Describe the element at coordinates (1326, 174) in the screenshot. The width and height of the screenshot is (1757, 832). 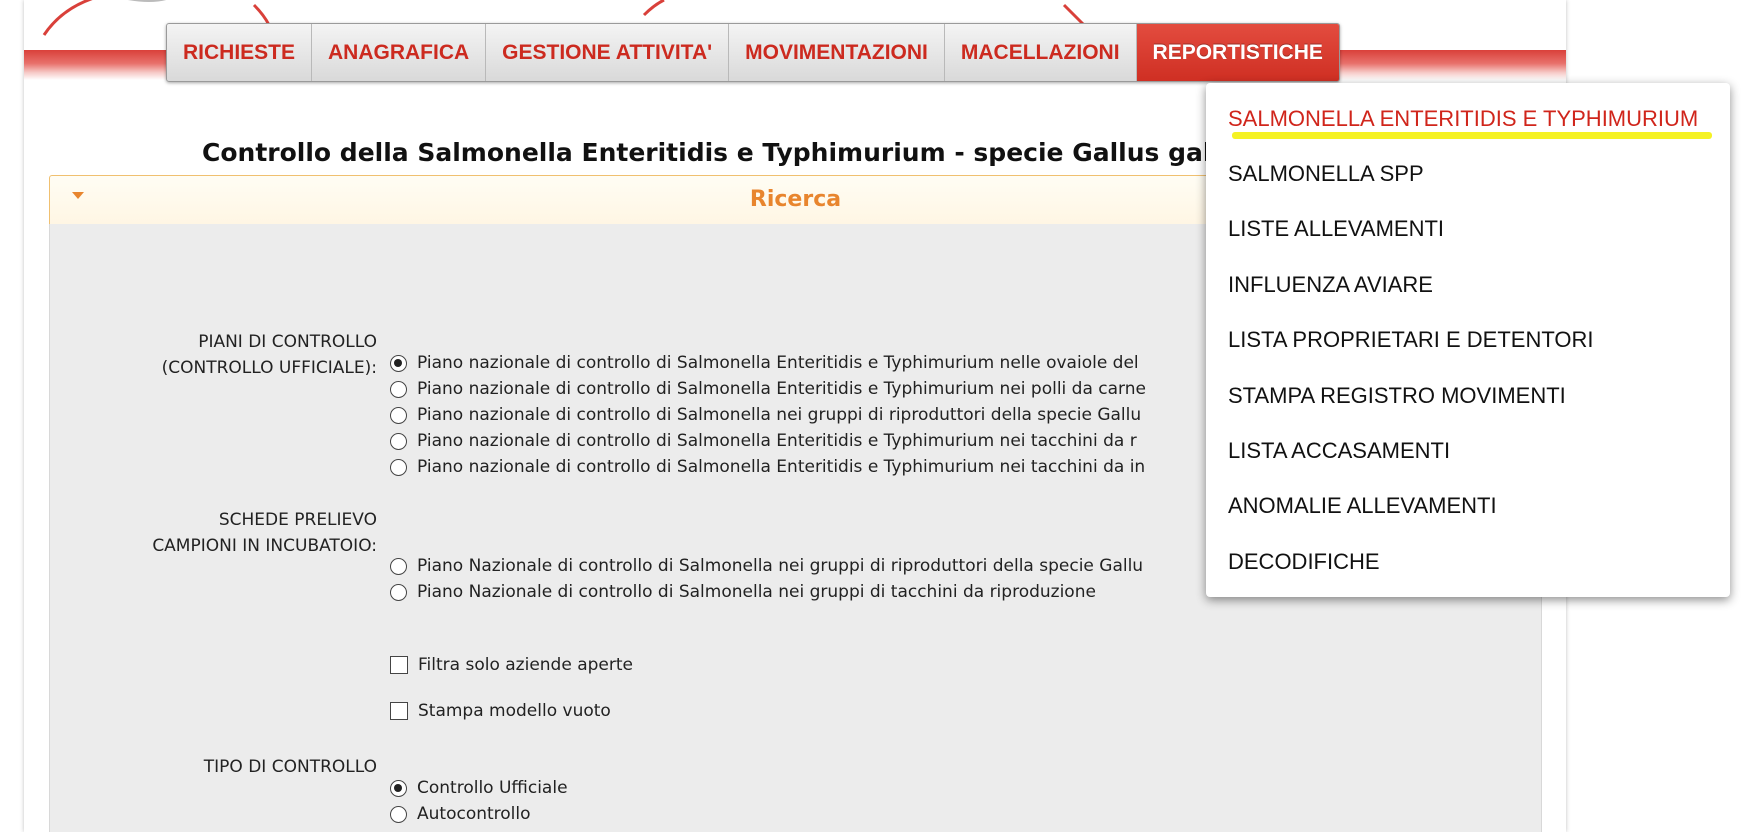
I see `menu-item-salmonella-spp: SALMONELLA SPP` at that location.